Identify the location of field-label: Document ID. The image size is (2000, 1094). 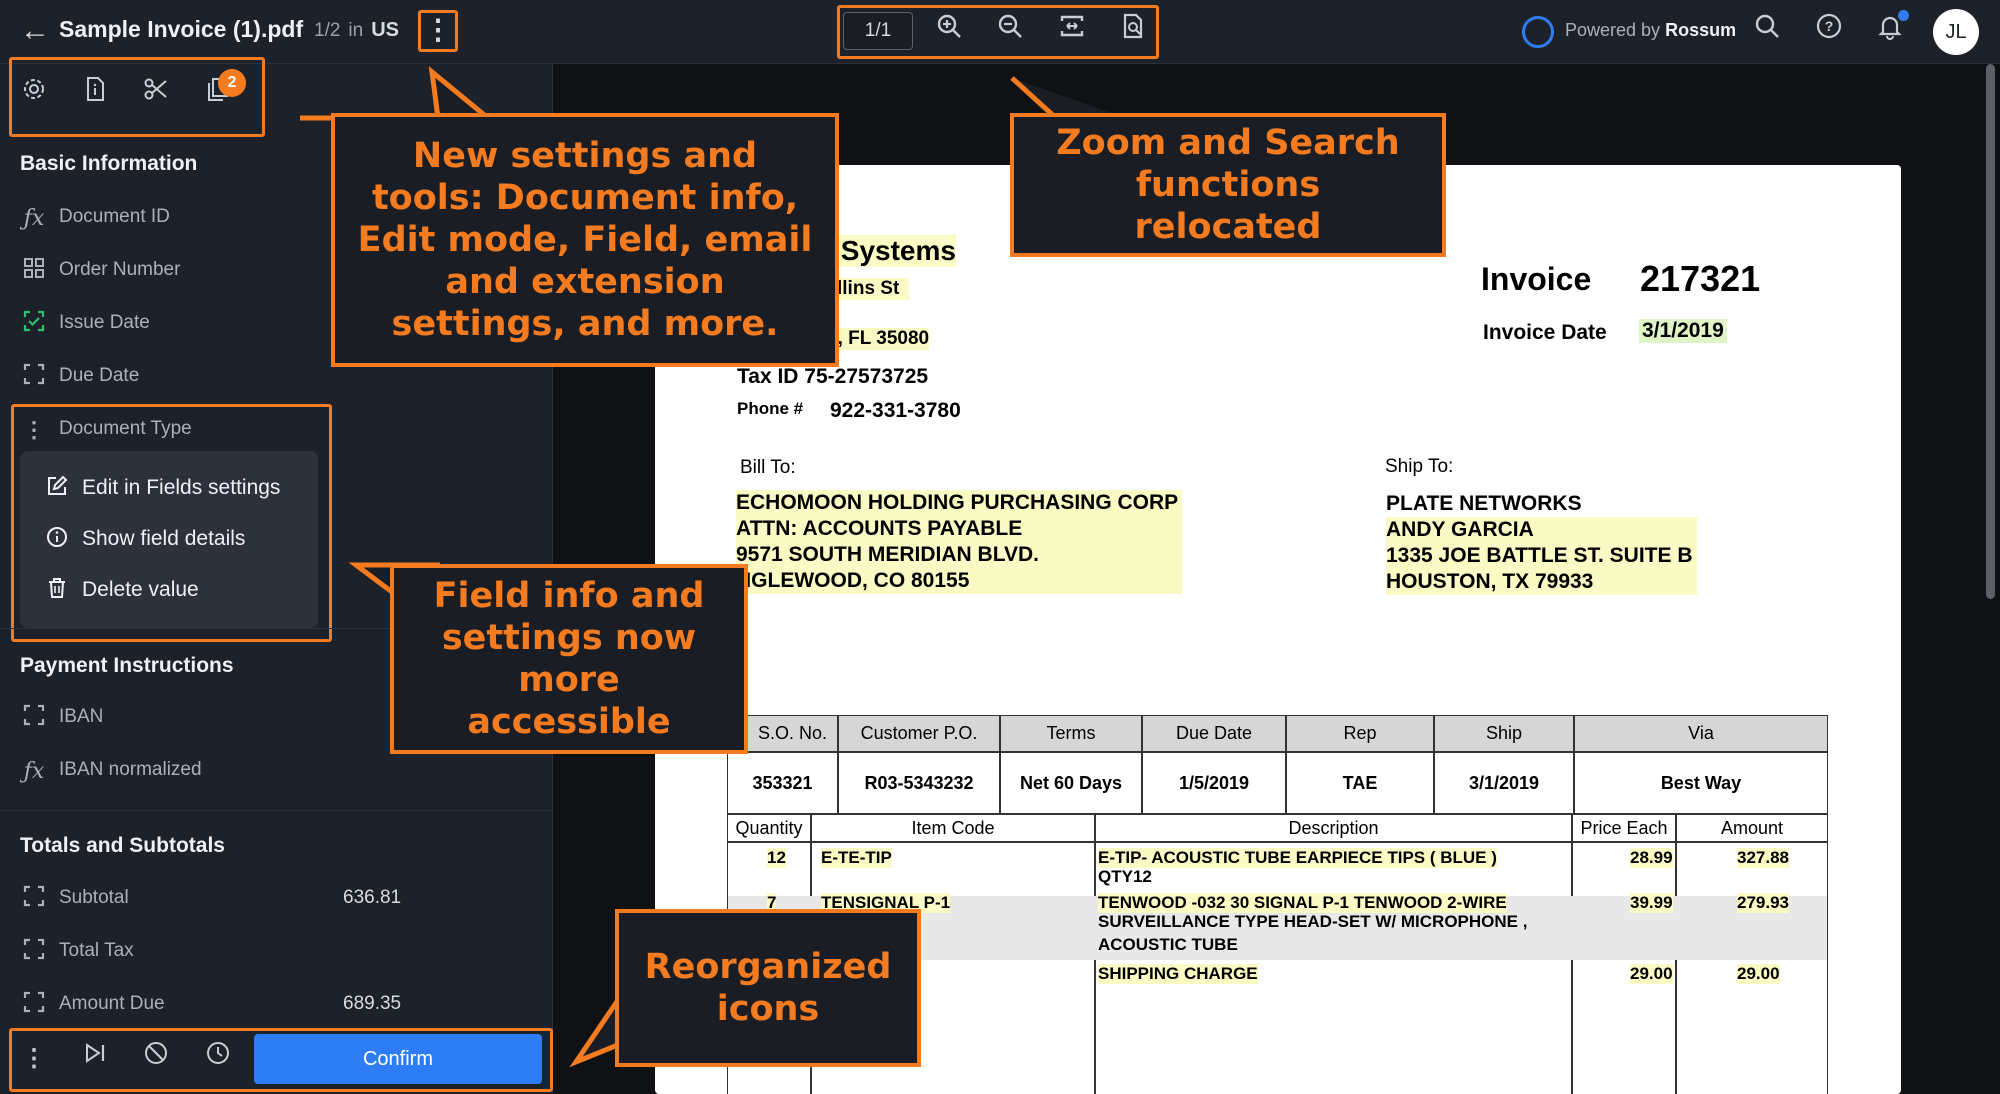
(114, 216).